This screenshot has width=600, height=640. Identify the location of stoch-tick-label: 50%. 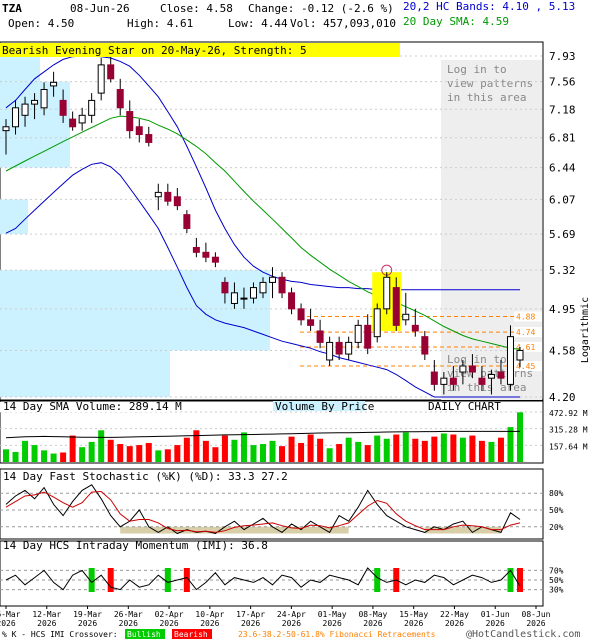
(556, 510).